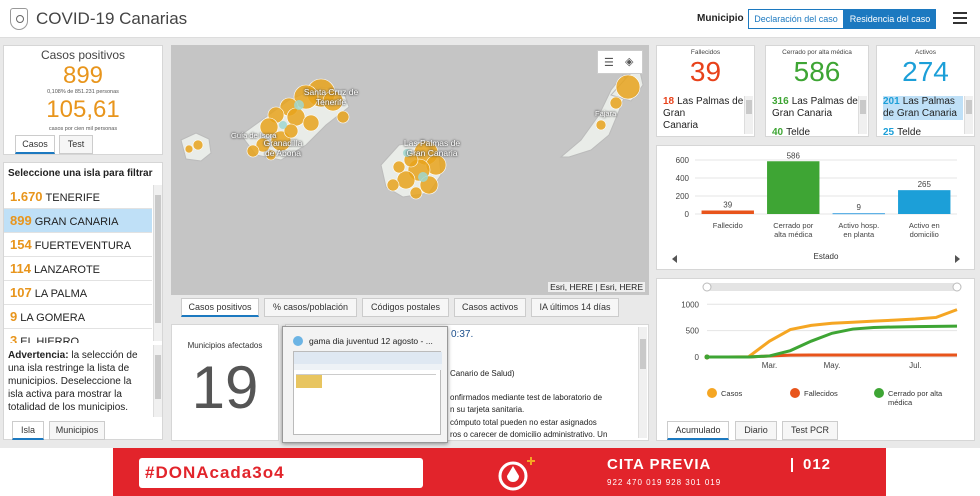 The image size is (980, 496). What do you see at coordinates (77, 430) in the screenshot?
I see `tab-municipios: Municipios` at bounding box center [77, 430].